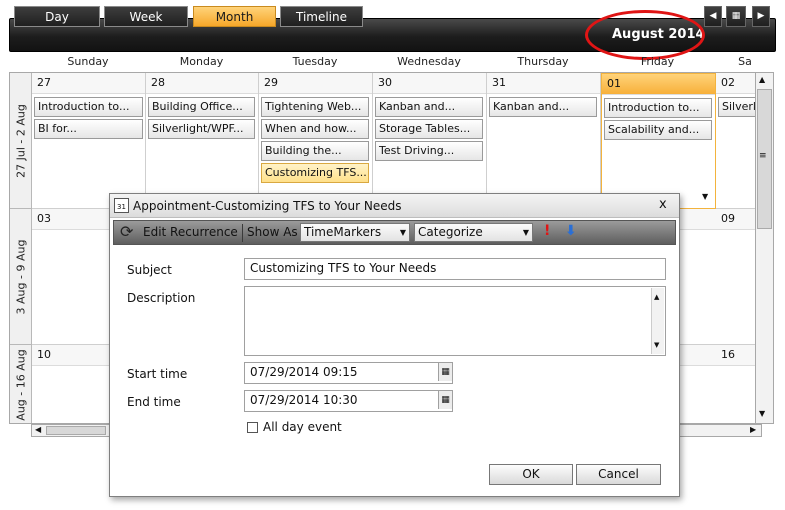  I want to click on day-header-saturday: Sa, so click(745, 61).